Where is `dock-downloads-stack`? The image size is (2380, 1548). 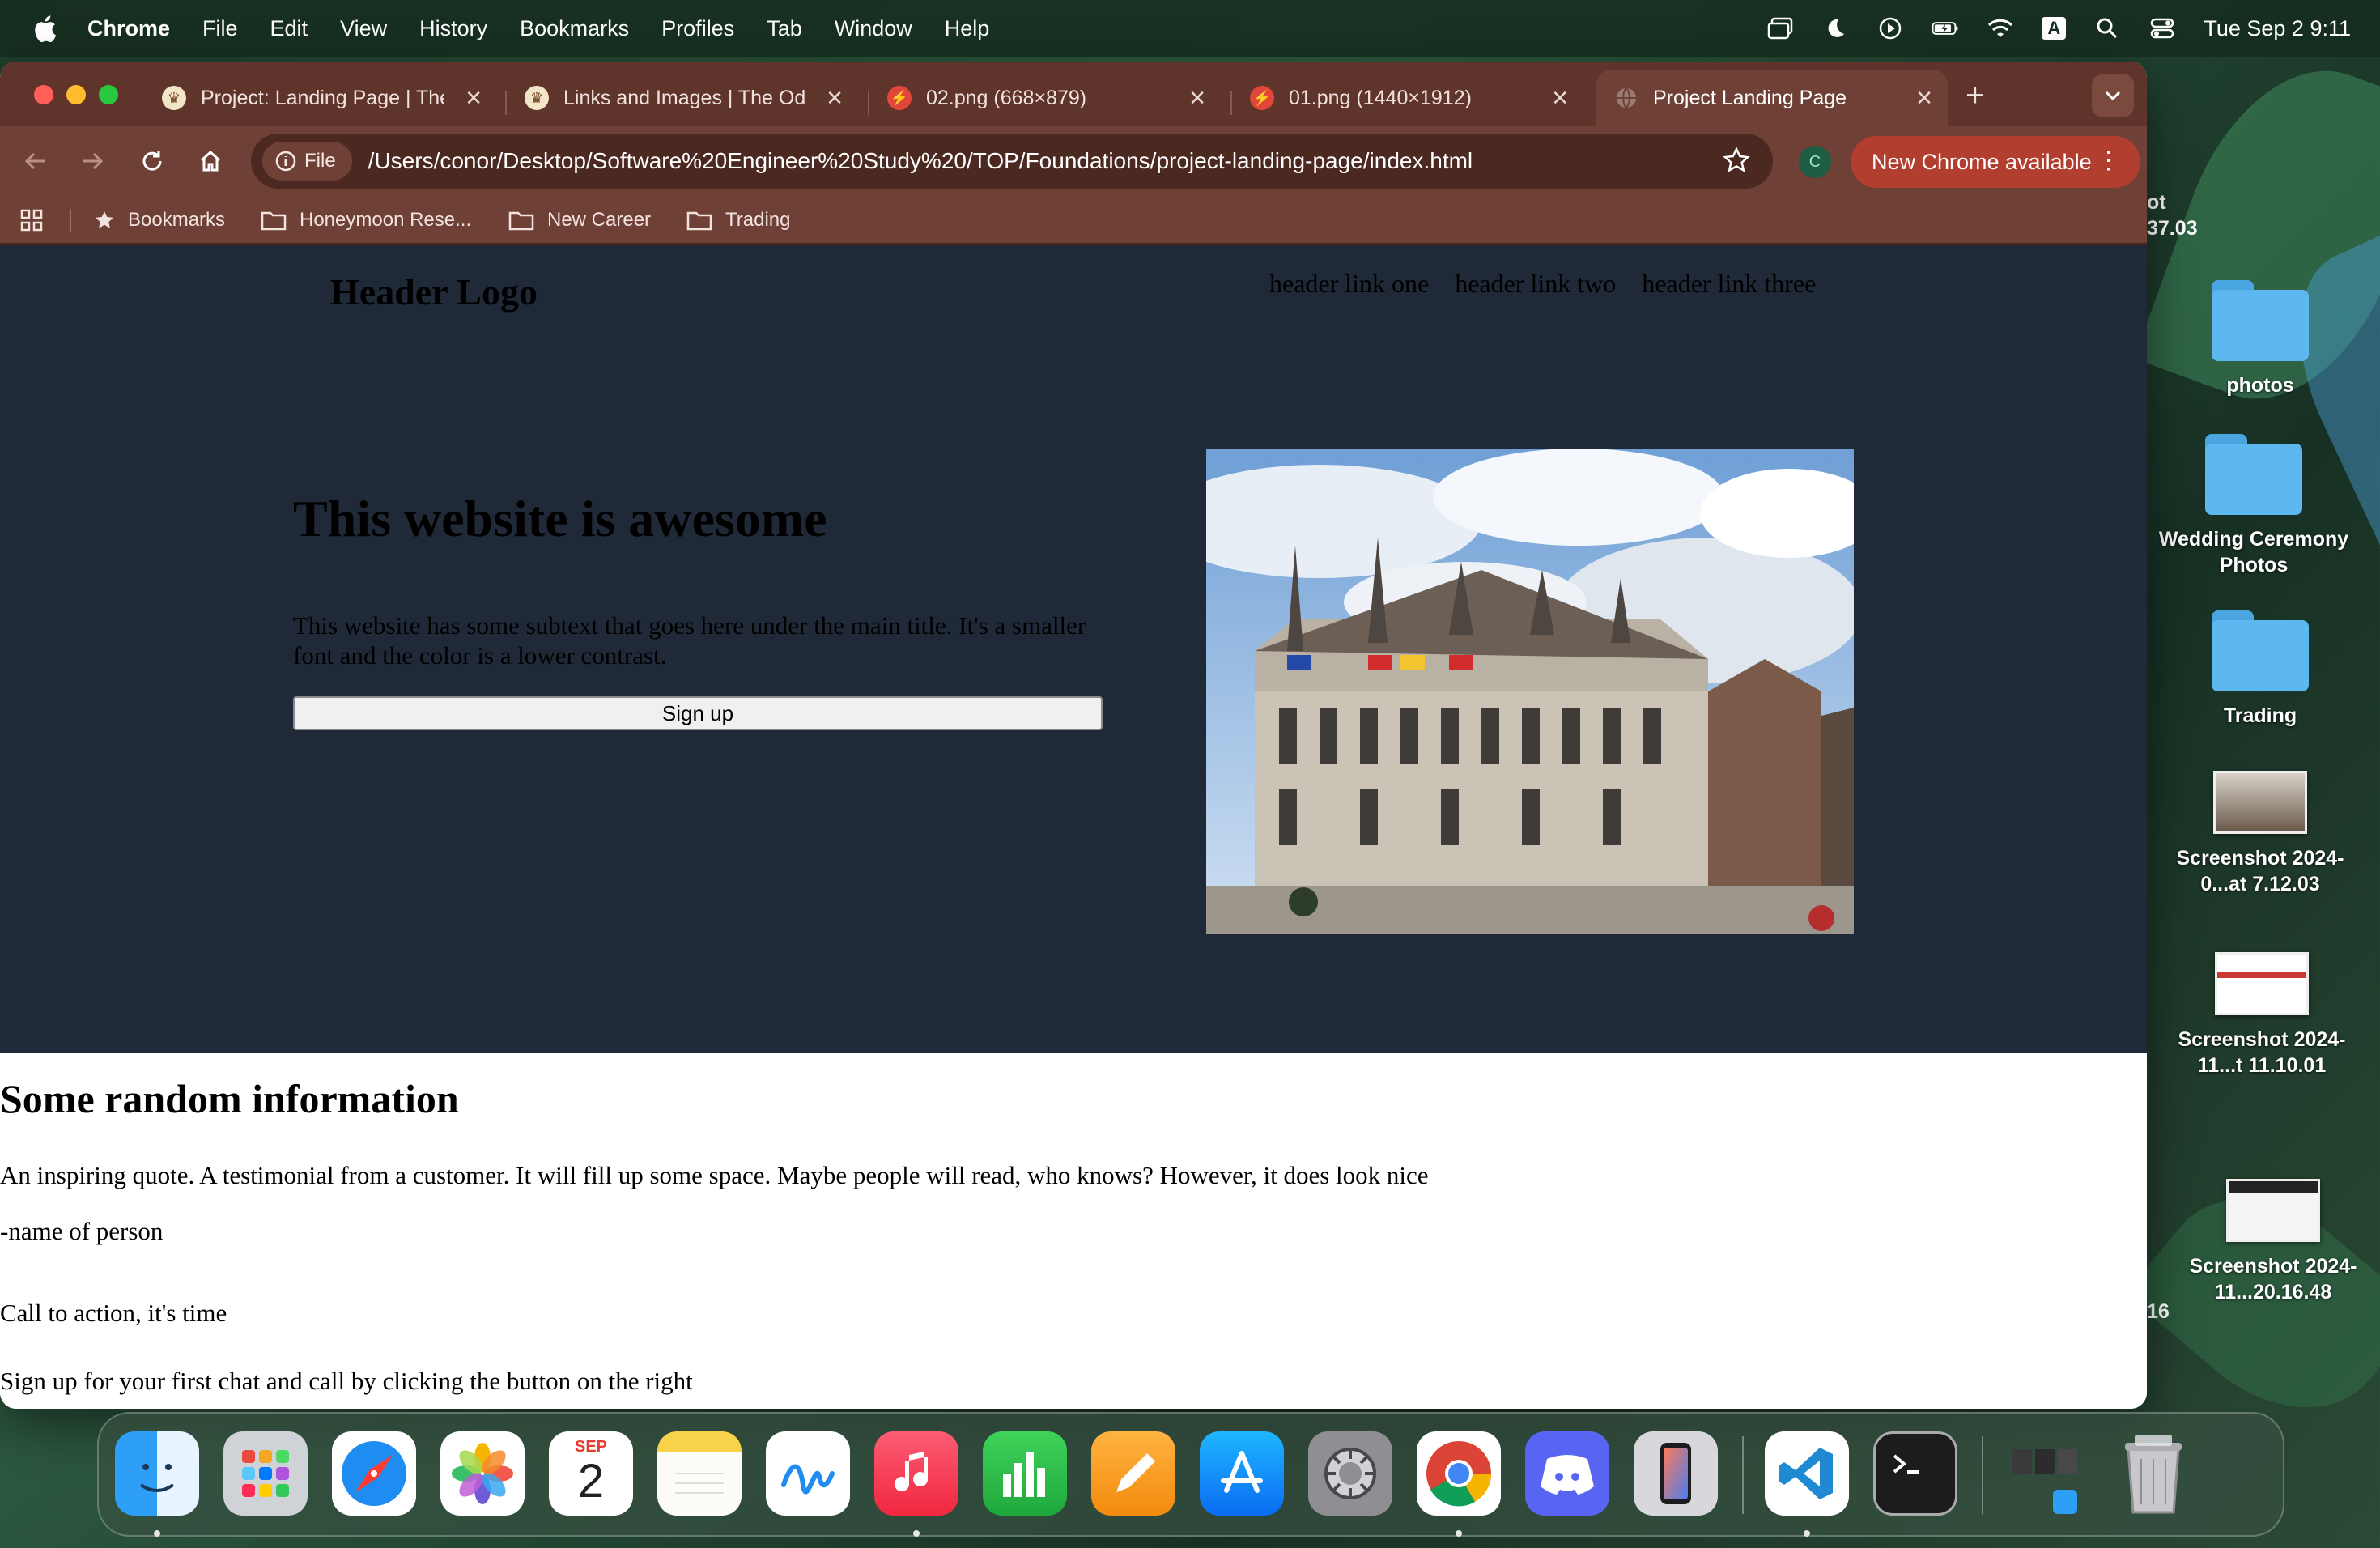
dock-downloads-stack is located at coordinates (2046, 1473).